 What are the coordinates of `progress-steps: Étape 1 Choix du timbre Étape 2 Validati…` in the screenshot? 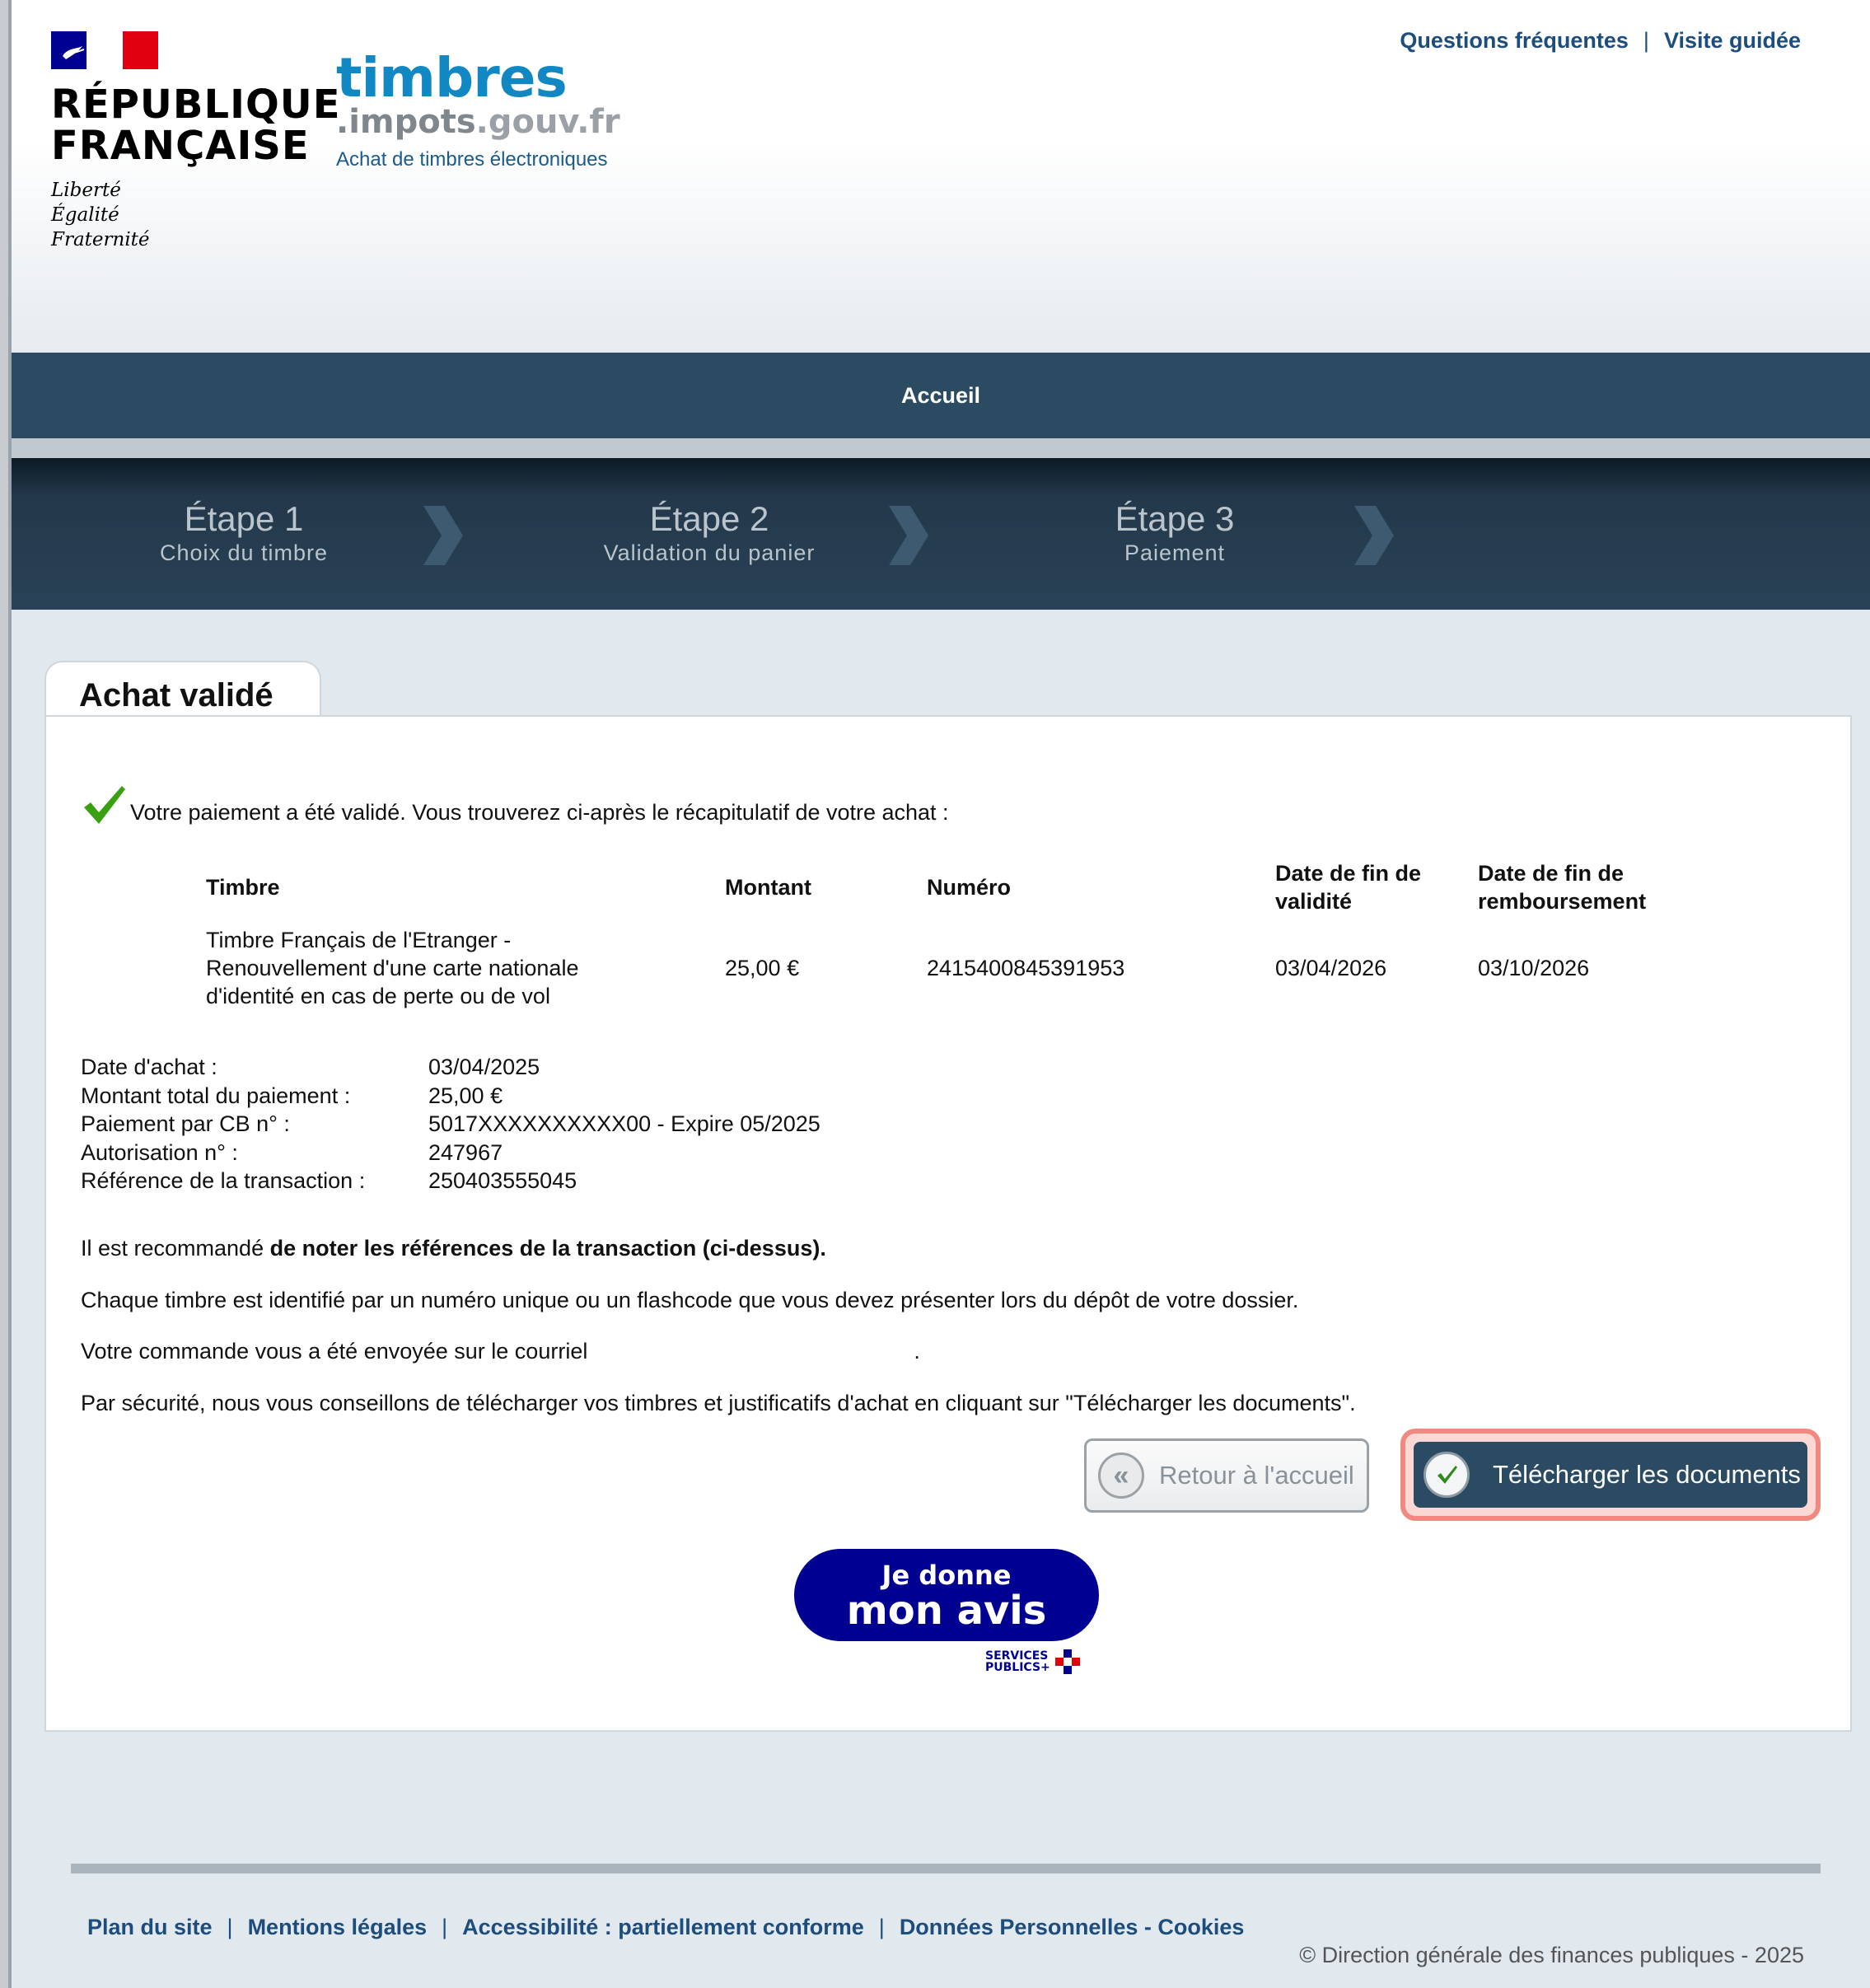 It's located at (941, 534).